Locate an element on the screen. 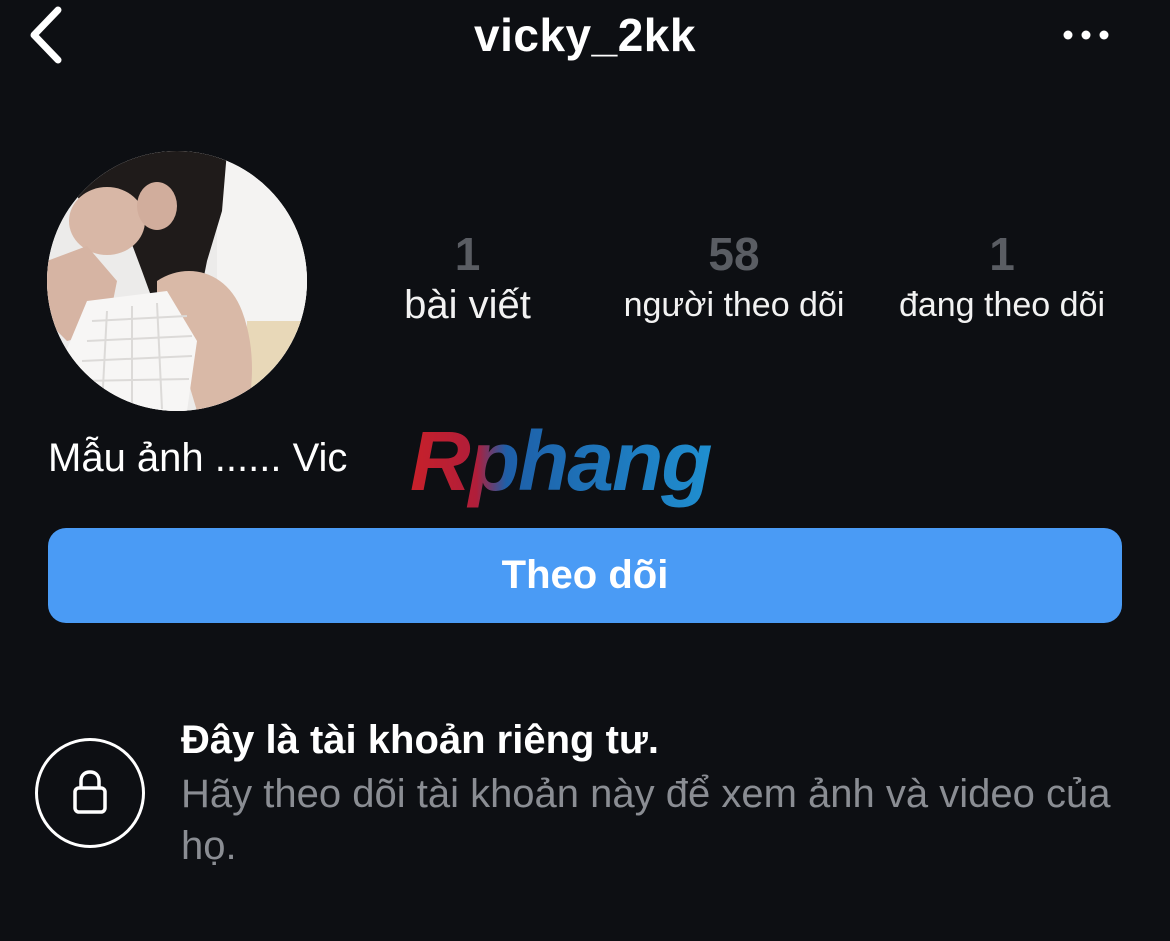 The image size is (1170, 941). following-count-value: 1 is located at coordinates (1002, 254).